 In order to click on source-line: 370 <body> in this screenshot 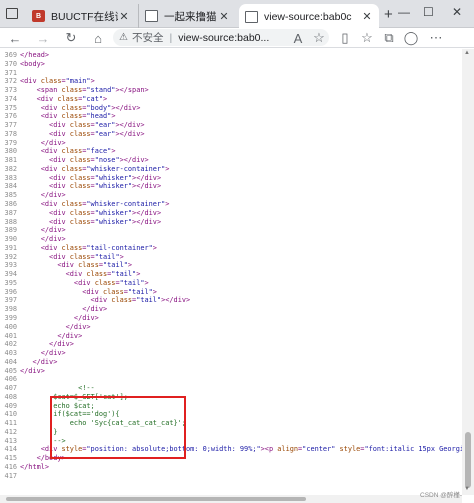, I will do `click(231, 64)`.